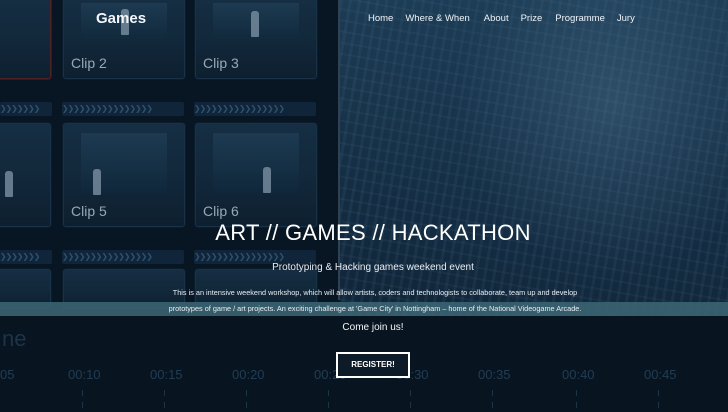 This screenshot has width=728, height=412. What do you see at coordinates (373, 232) in the screenshot?
I see `hero-title: ART // GAMES // HACKATHON` at bounding box center [373, 232].